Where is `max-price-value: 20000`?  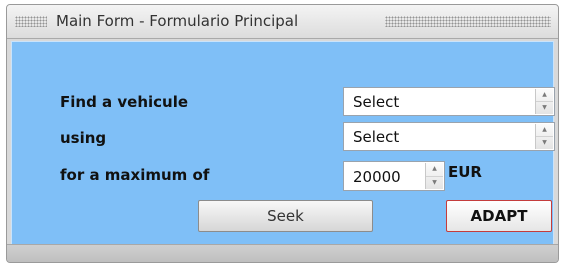
max-price-value: 20000 is located at coordinates (377, 177).